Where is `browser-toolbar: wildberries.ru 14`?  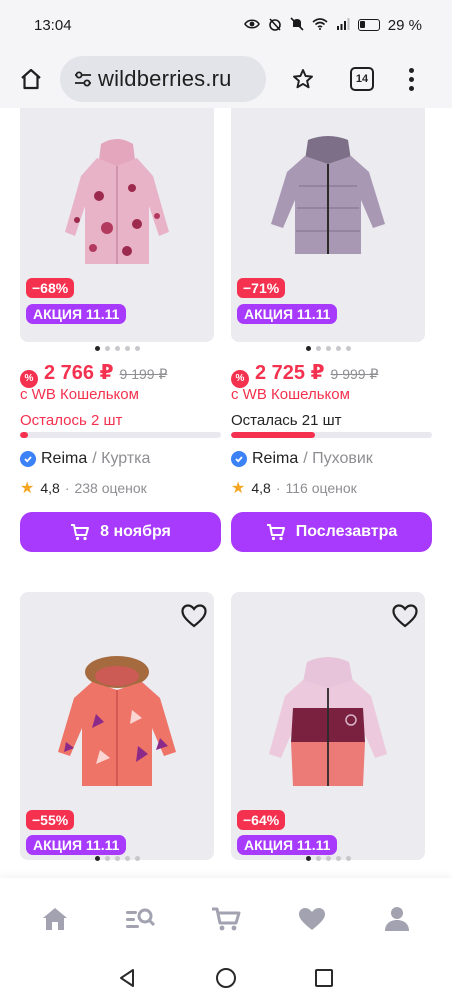 browser-toolbar: wildberries.ru 14 is located at coordinates (226, 79).